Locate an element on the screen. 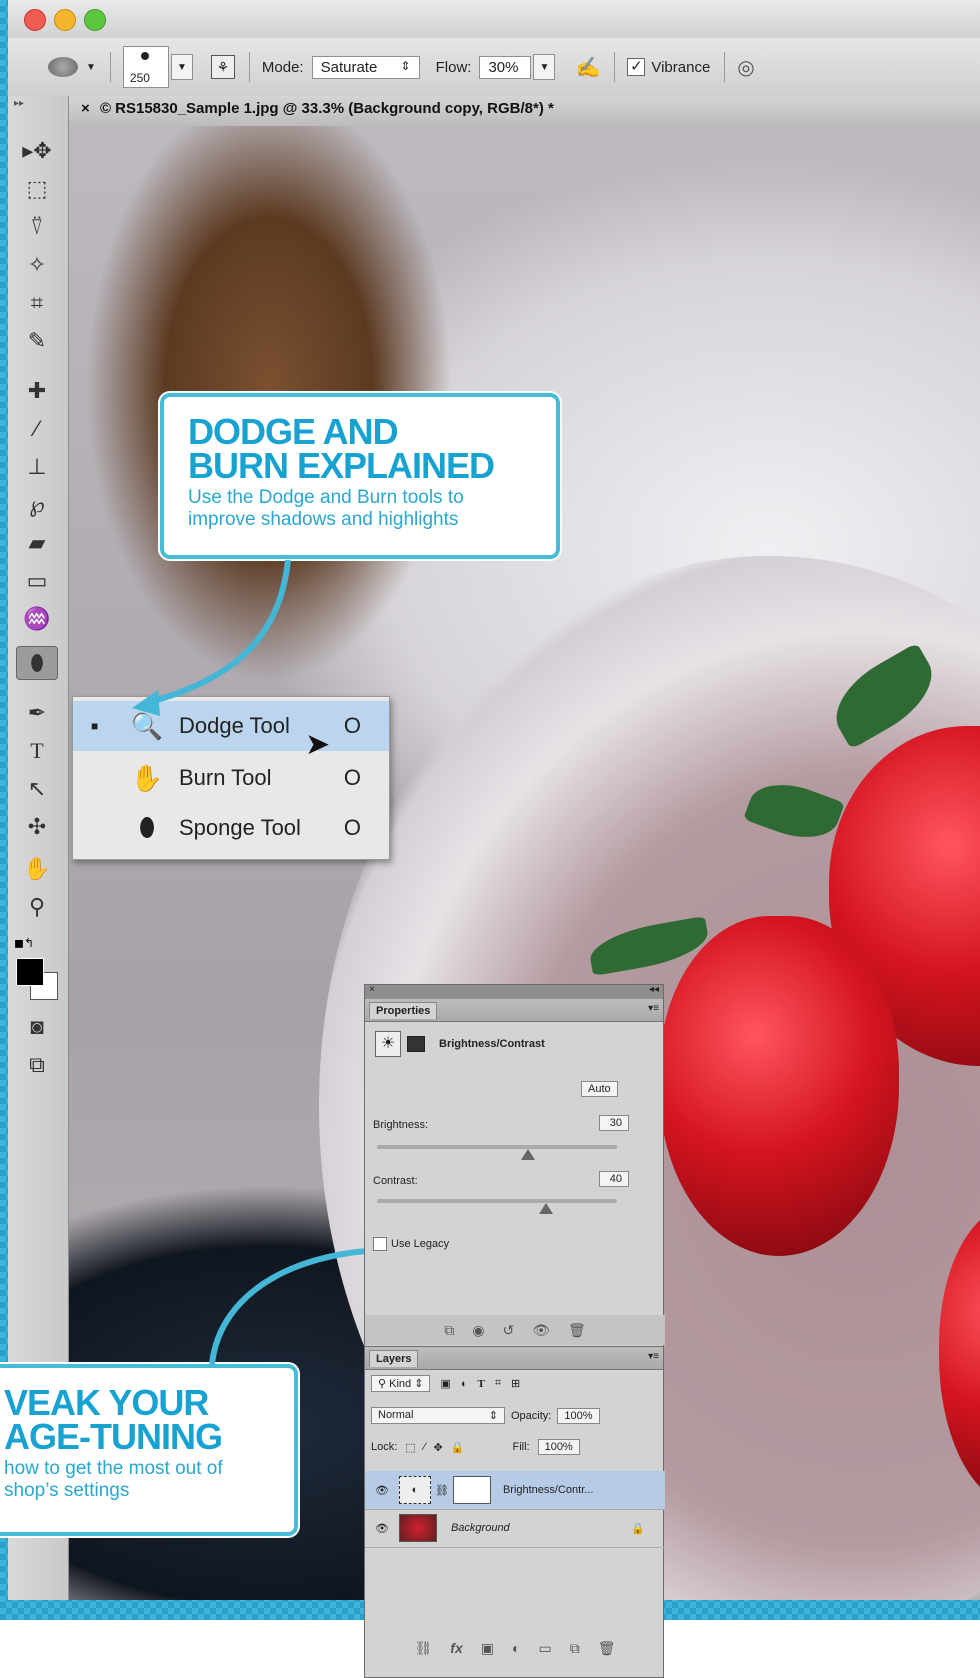 This screenshot has height=1678, width=980. lock-position-icon: ✥ is located at coordinates (438, 1447).